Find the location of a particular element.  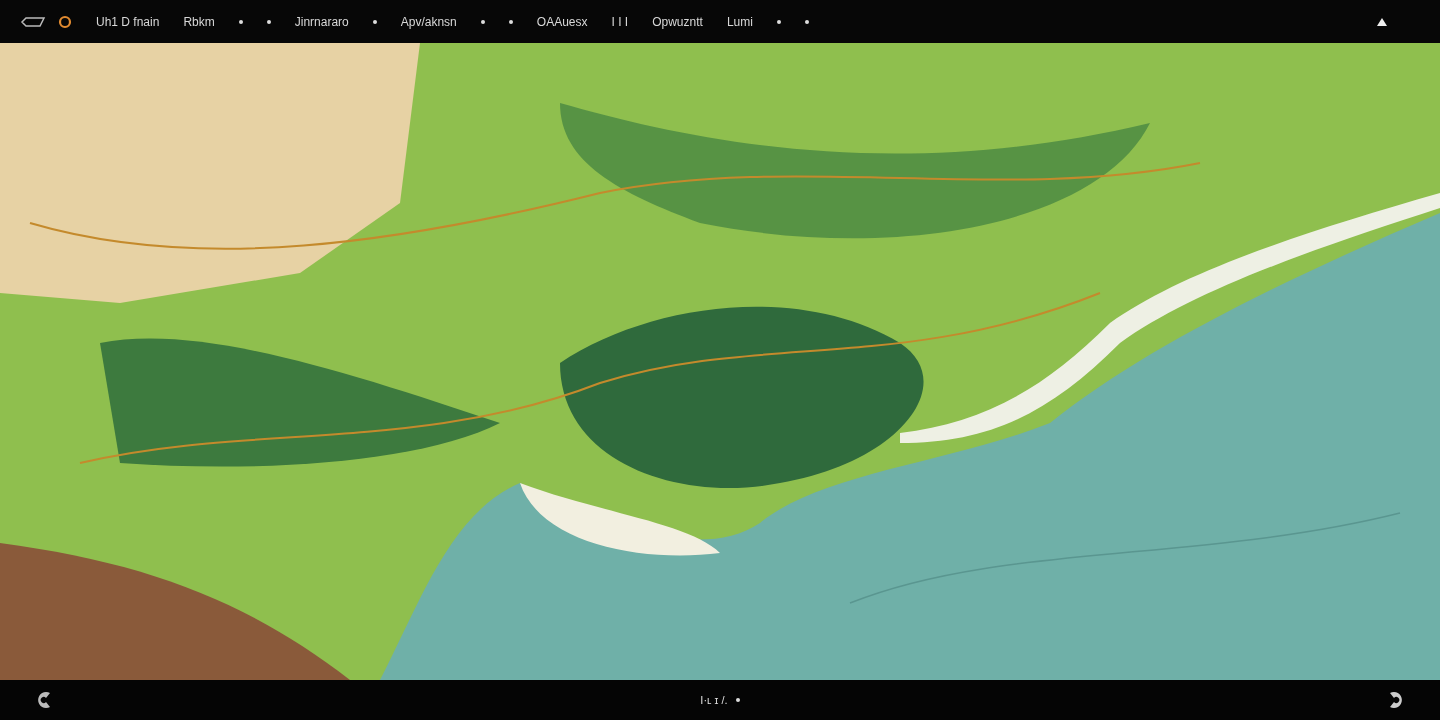

back-icon is located at coordinates (44, 700).